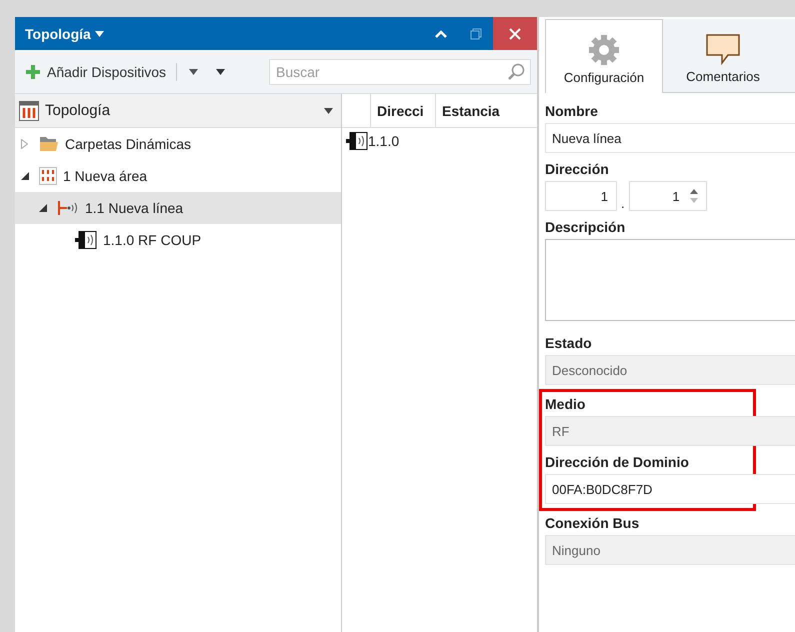 This screenshot has height=632, width=795. I want to click on column-header: Estancia, so click(486, 110).